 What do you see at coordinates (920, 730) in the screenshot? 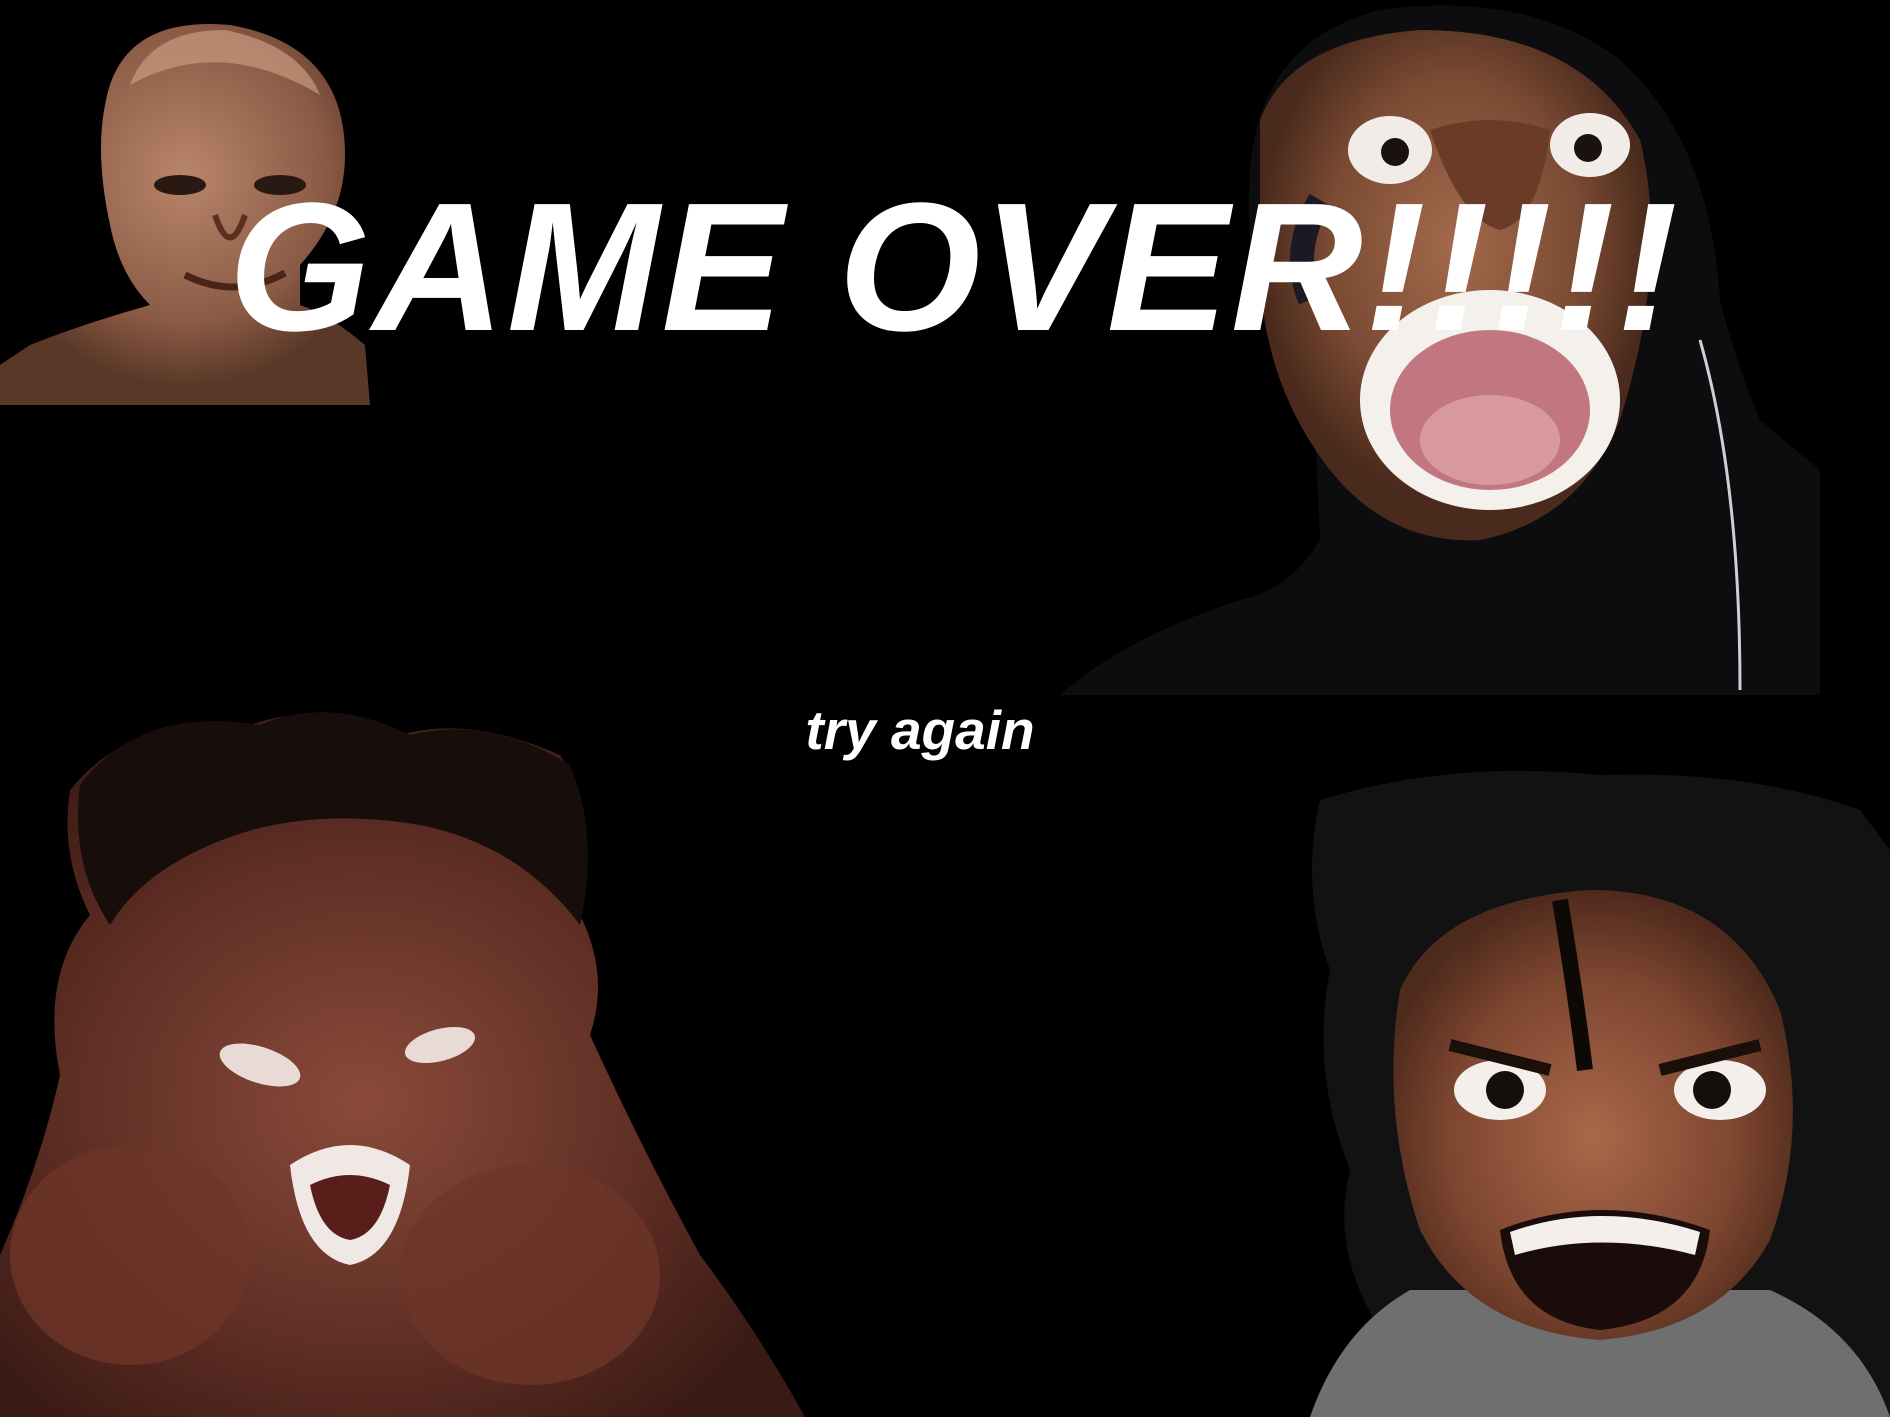
I see `try-again-button: try again` at bounding box center [920, 730].